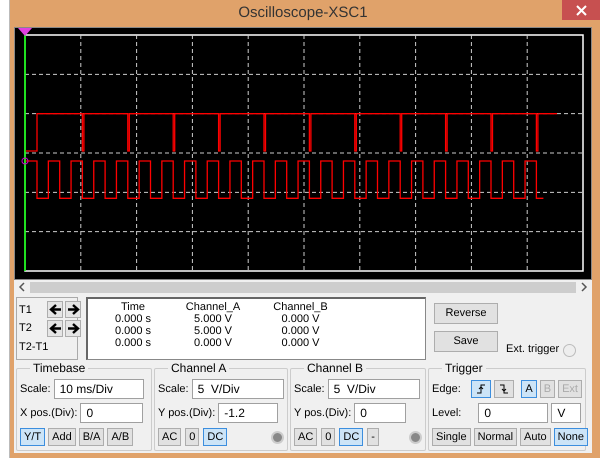  What do you see at coordinates (566, 413) in the screenshot?
I see `unit-field: V` at bounding box center [566, 413].